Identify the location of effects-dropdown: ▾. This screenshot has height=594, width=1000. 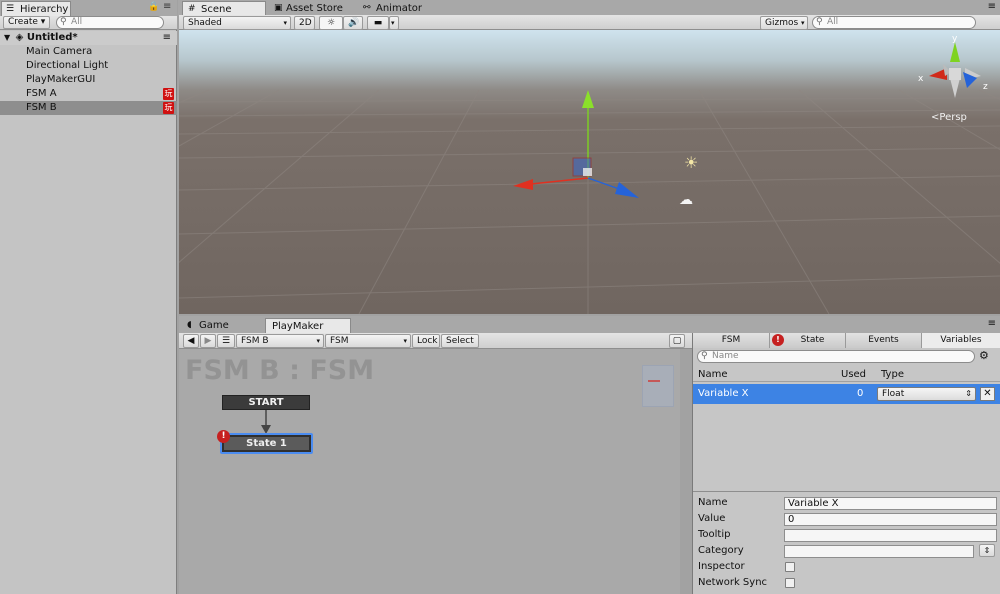
(394, 23).